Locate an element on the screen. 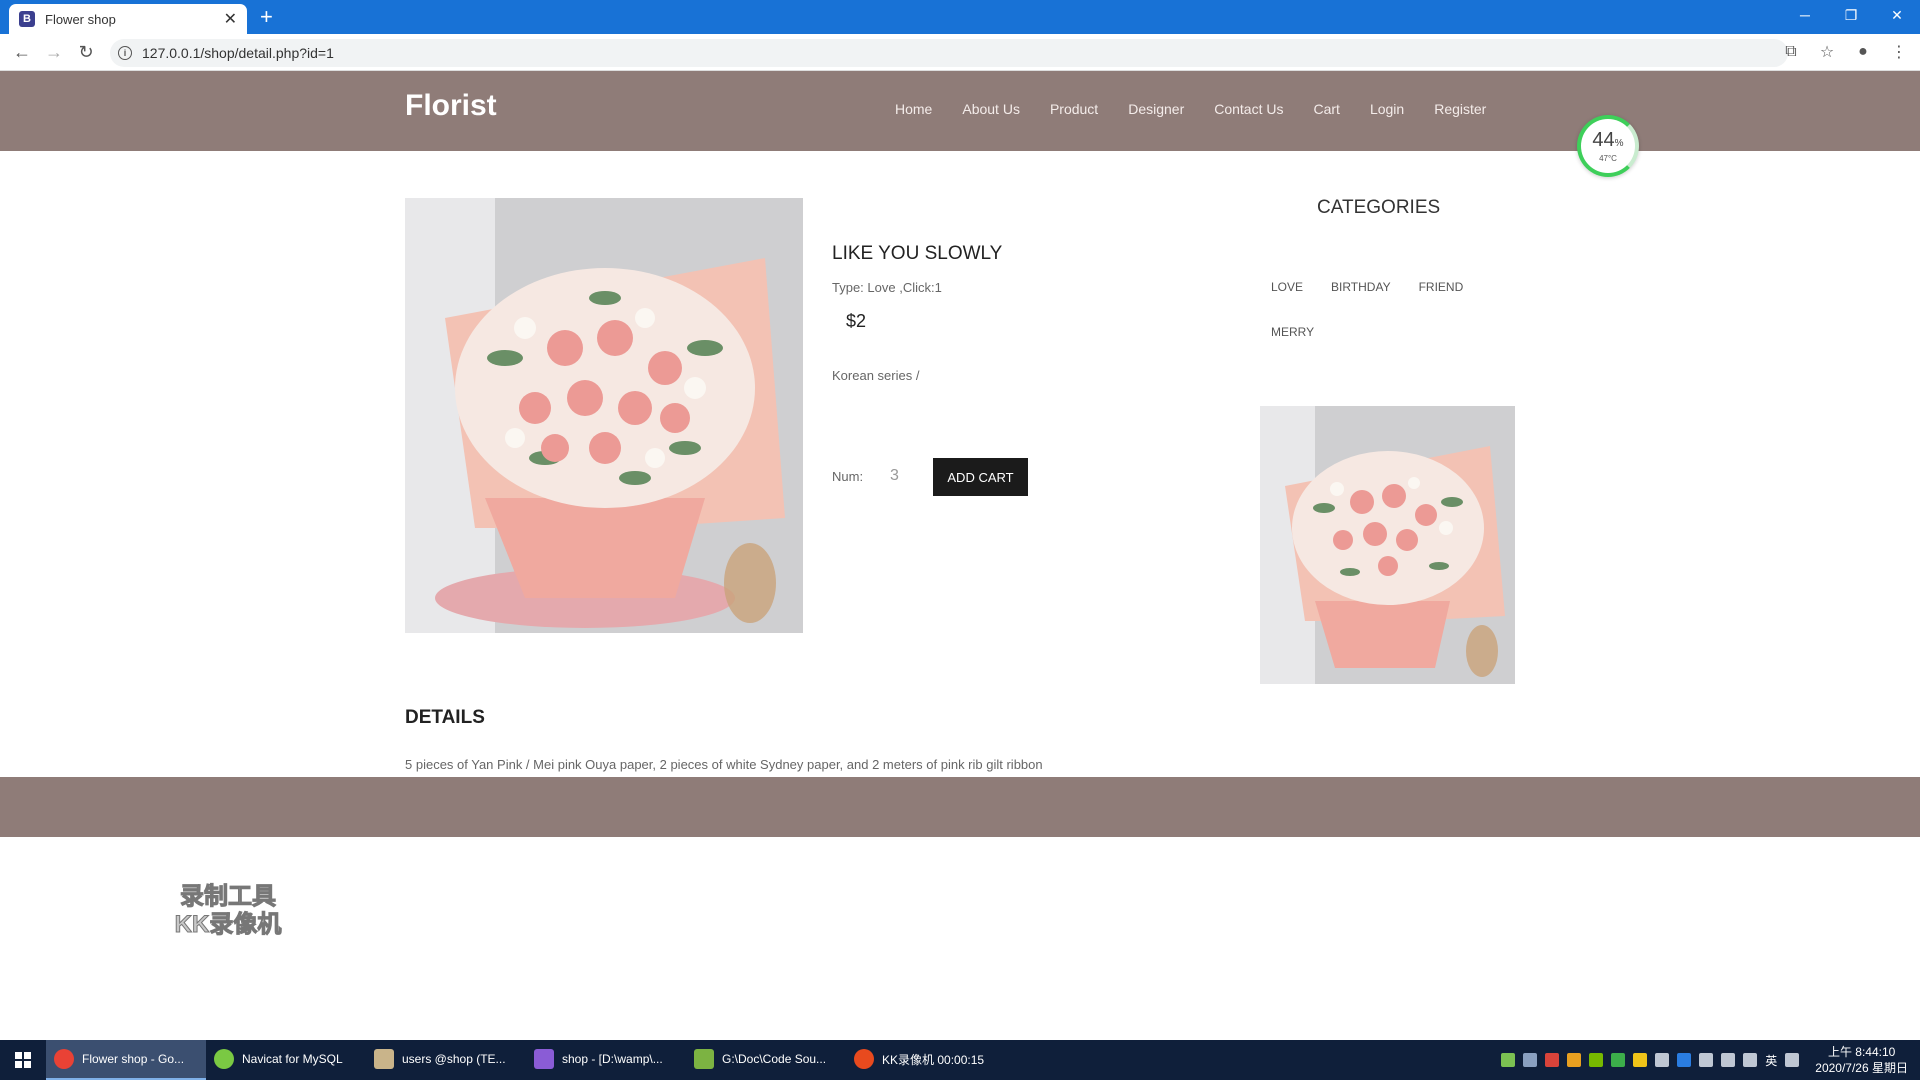  taskbar-item-kk-recorder: KK录像机 00:00:15 is located at coordinates (926, 1060).